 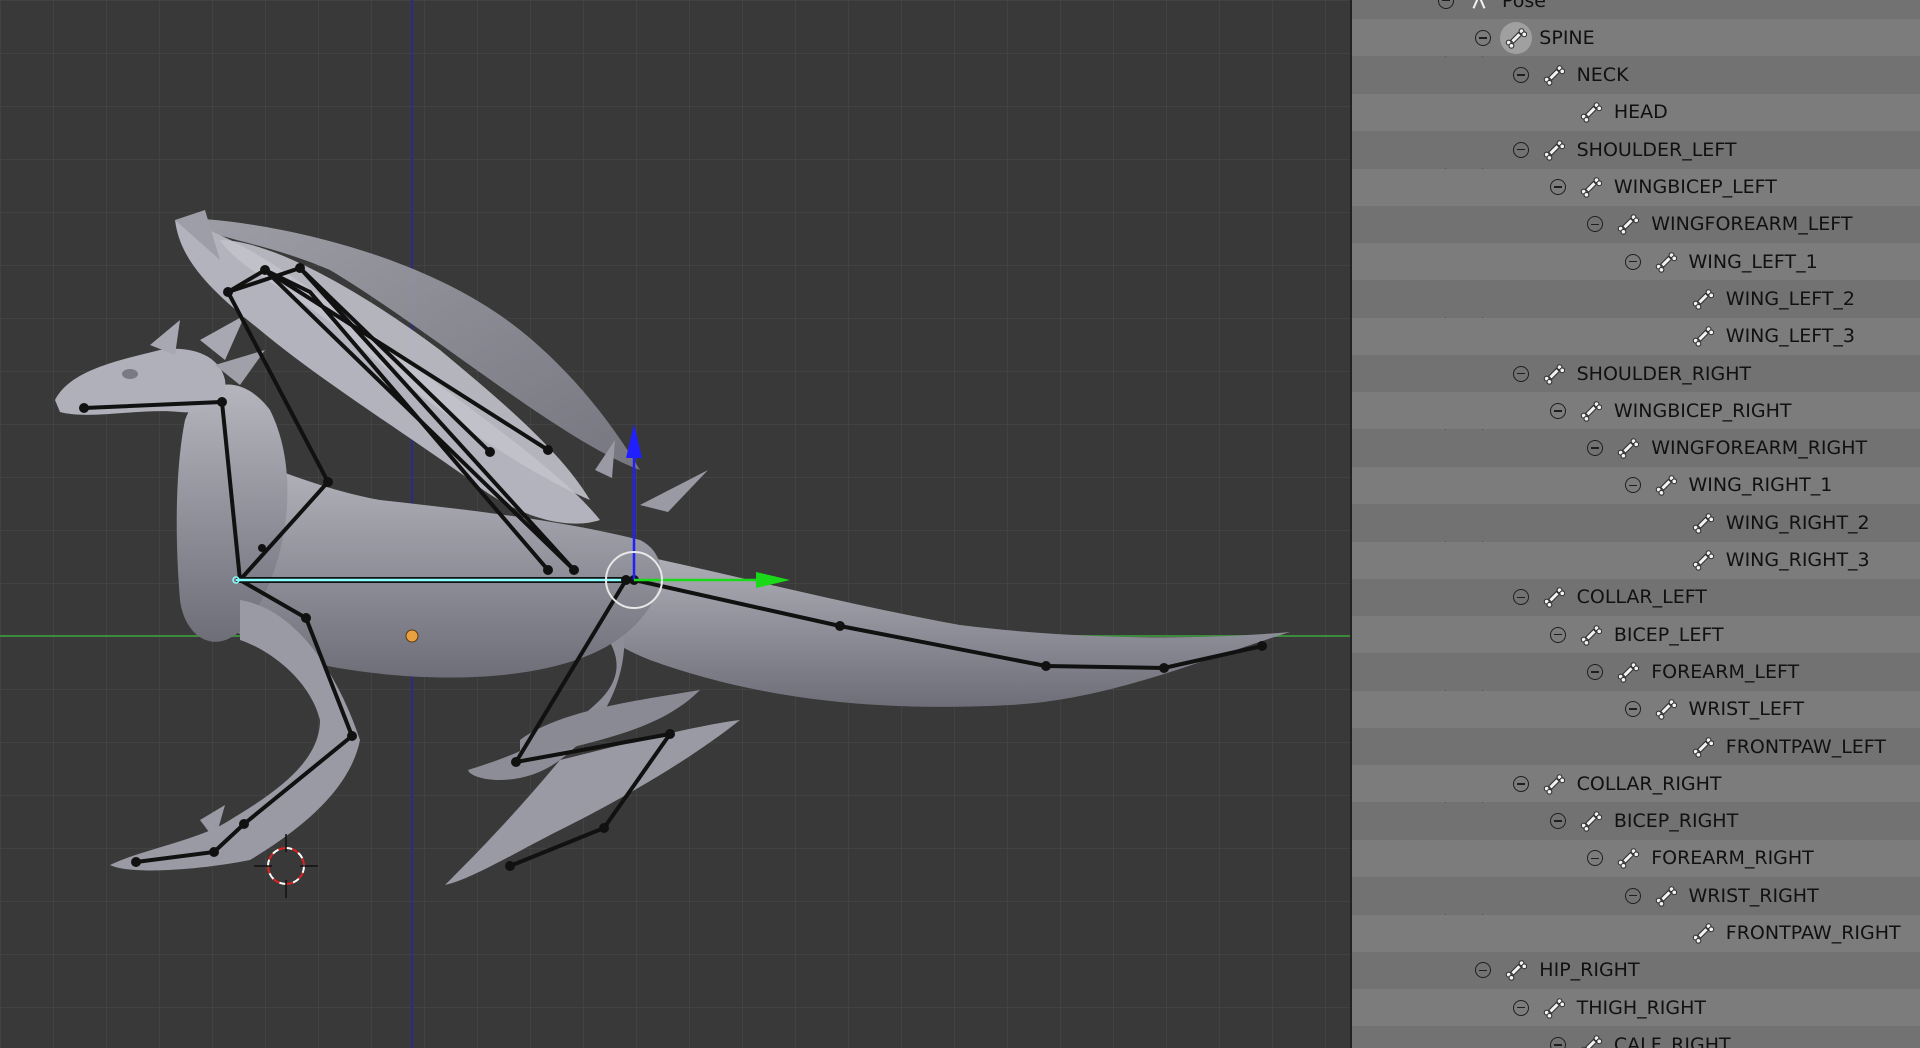 I want to click on outliner-row: FOREARM_LEFT, so click(x=1636, y=672).